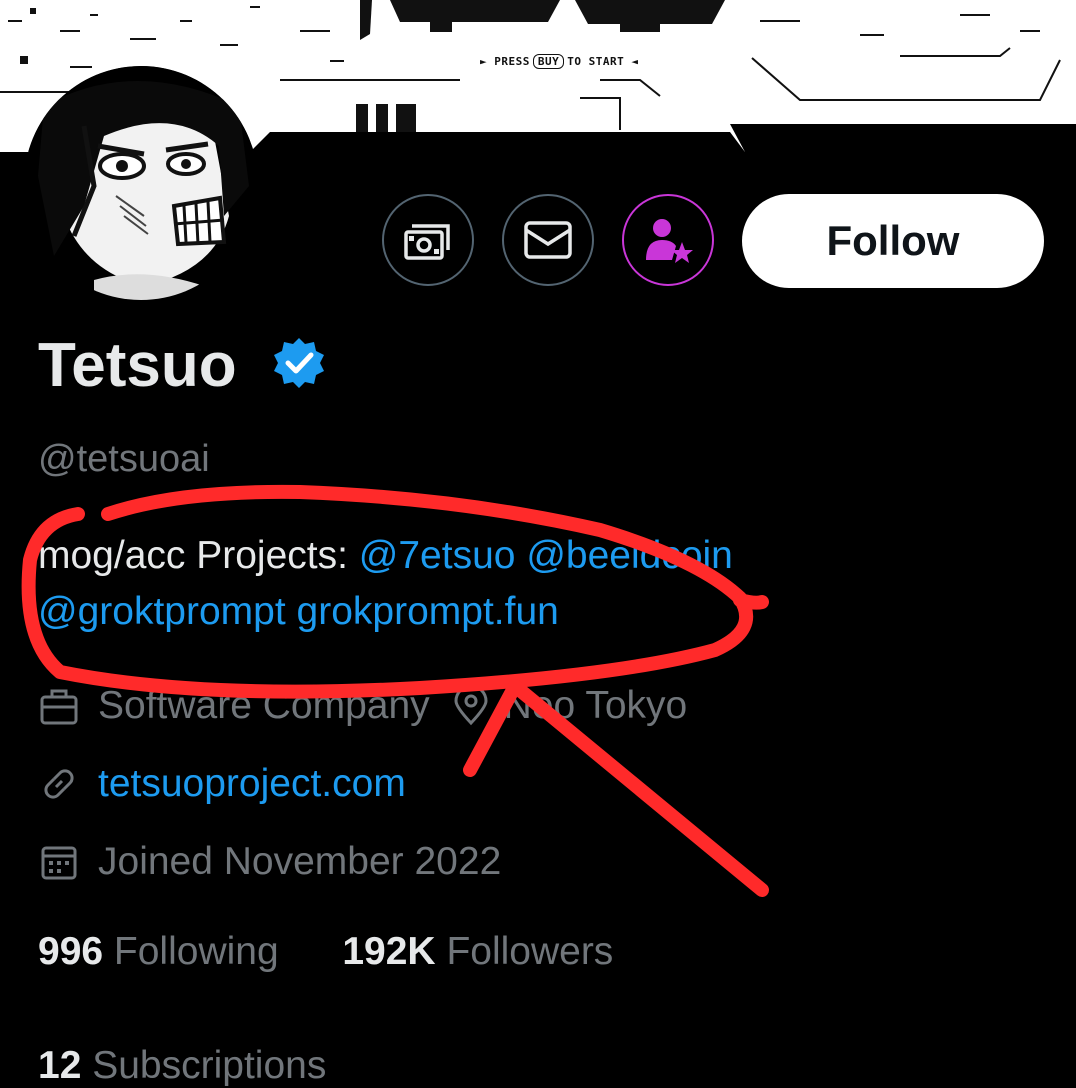 This screenshot has height=1088, width=1076. What do you see at coordinates (389, 951) in the screenshot?
I see `followers-count: 192K` at bounding box center [389, 951].